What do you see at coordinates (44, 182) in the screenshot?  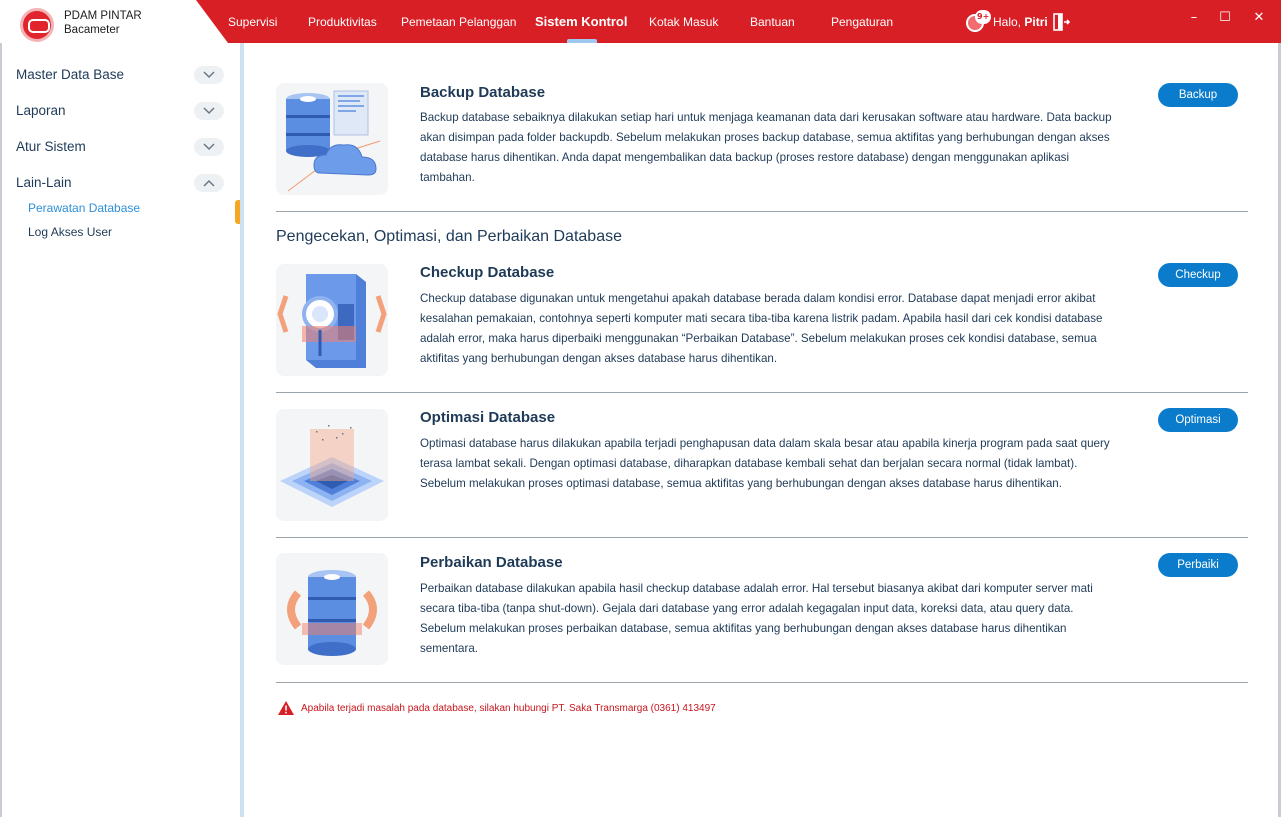 I see `sidebar-group-lain-lain: Lain-Lain` at bounding box center [44, 182].